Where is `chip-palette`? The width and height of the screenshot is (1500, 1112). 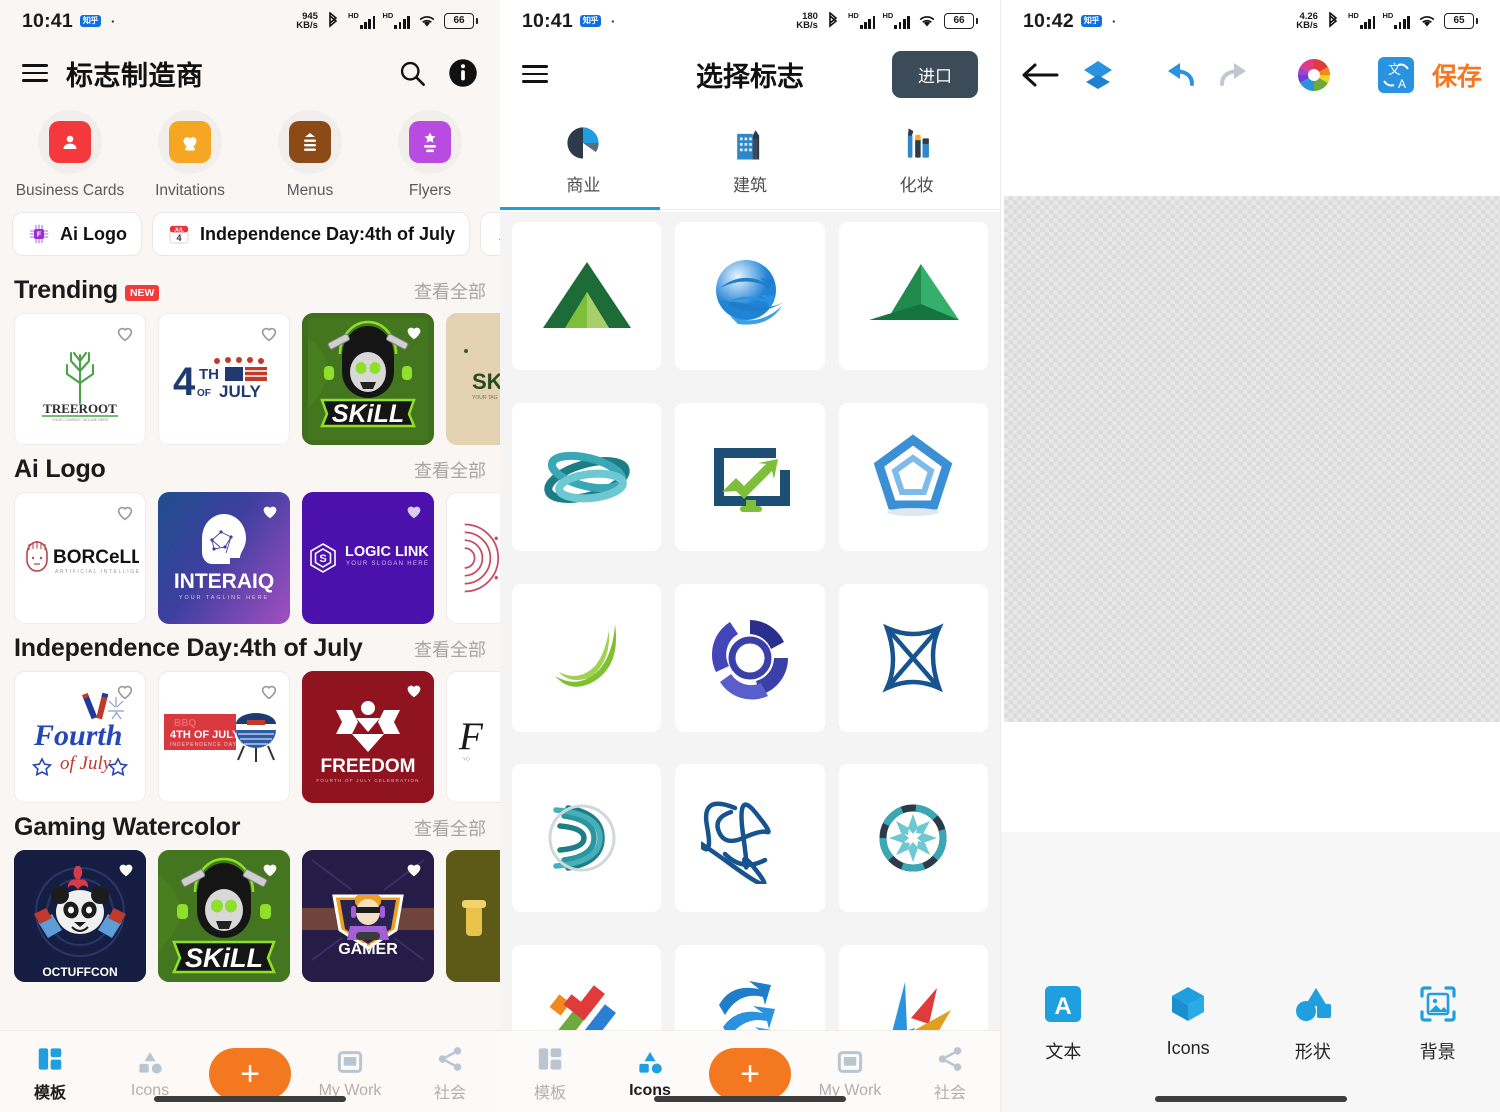
chip-palette is located at coordinates (490, 234).